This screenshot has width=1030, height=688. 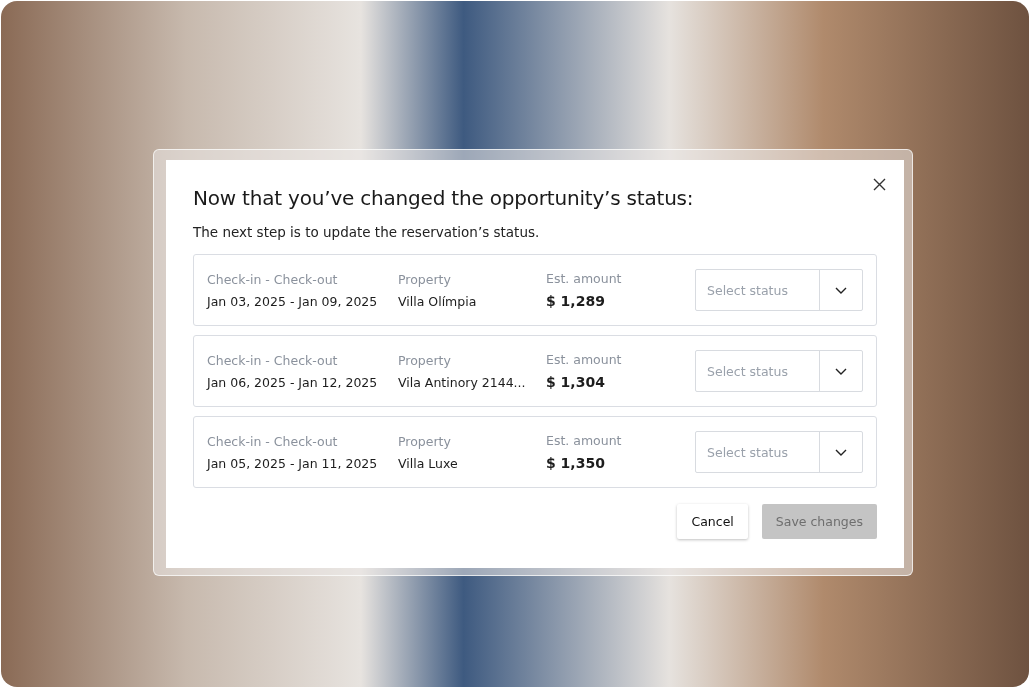 I want to click on dates-value: Jan 05, 2025 - Jan 11, 2025, so click(x=293, y=463).